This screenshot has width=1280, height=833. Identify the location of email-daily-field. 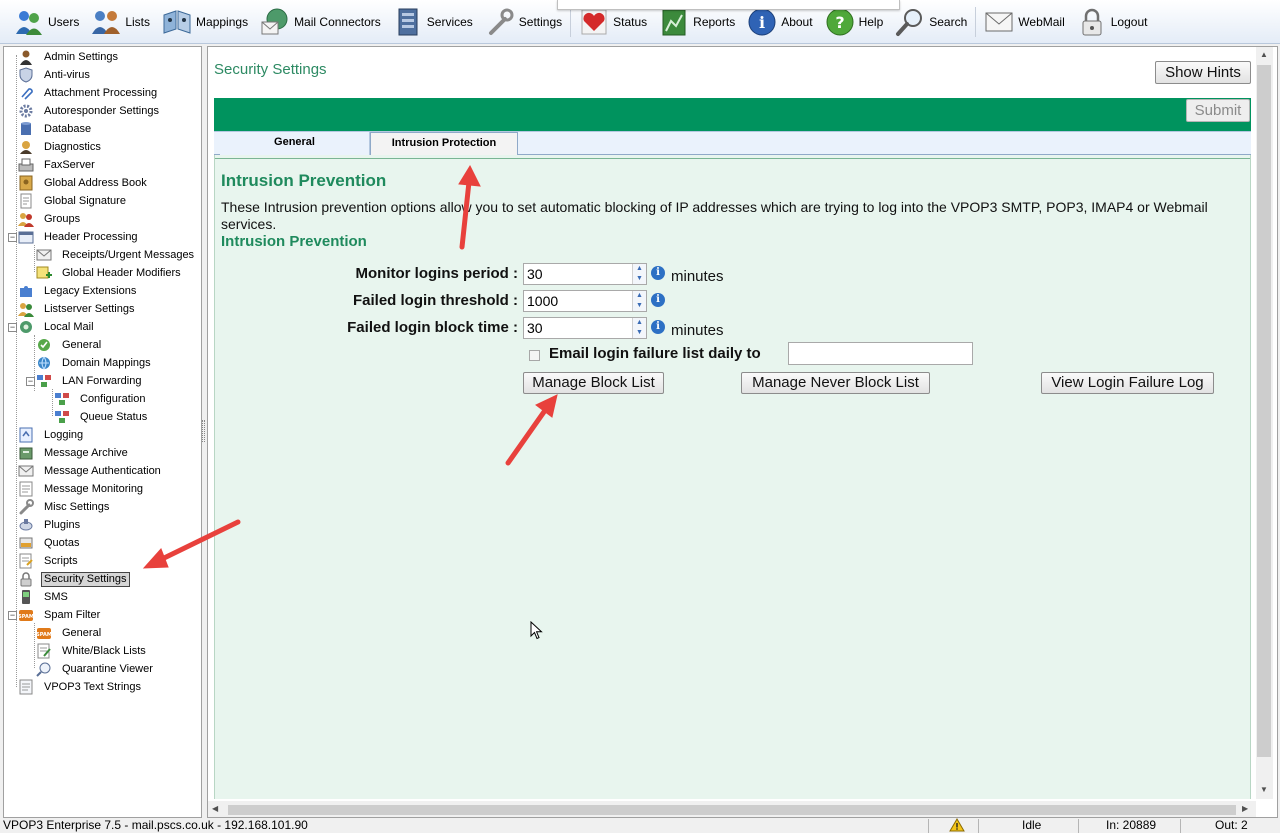
(880, 353).